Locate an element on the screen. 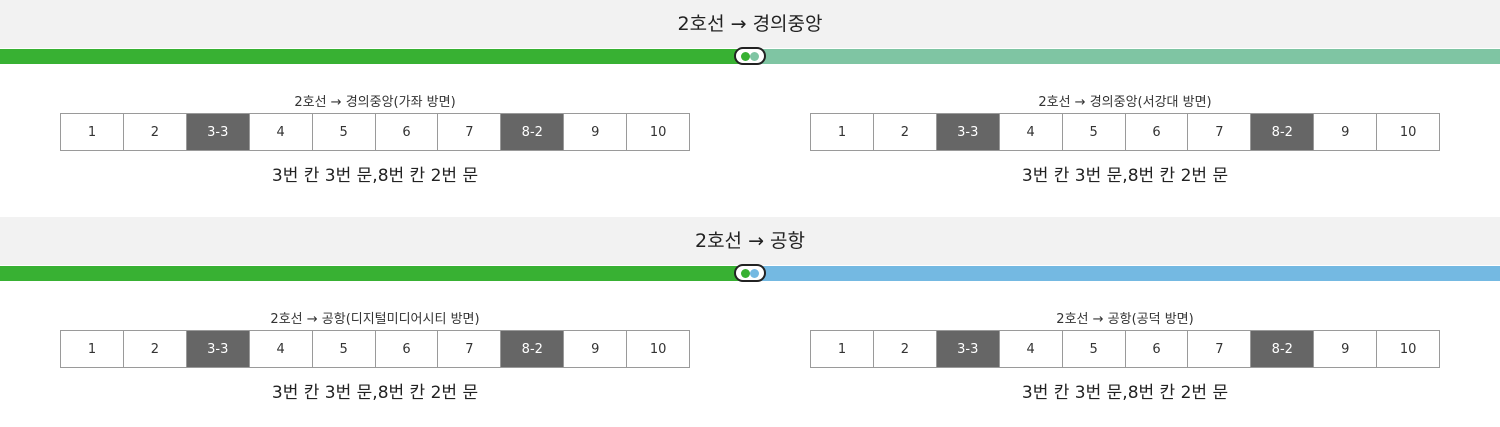 The width and height of the screenshot is (1500, 427). panel-label: 2호선 → 공항(공덕 방면) is located at coordinates (1125, 319).